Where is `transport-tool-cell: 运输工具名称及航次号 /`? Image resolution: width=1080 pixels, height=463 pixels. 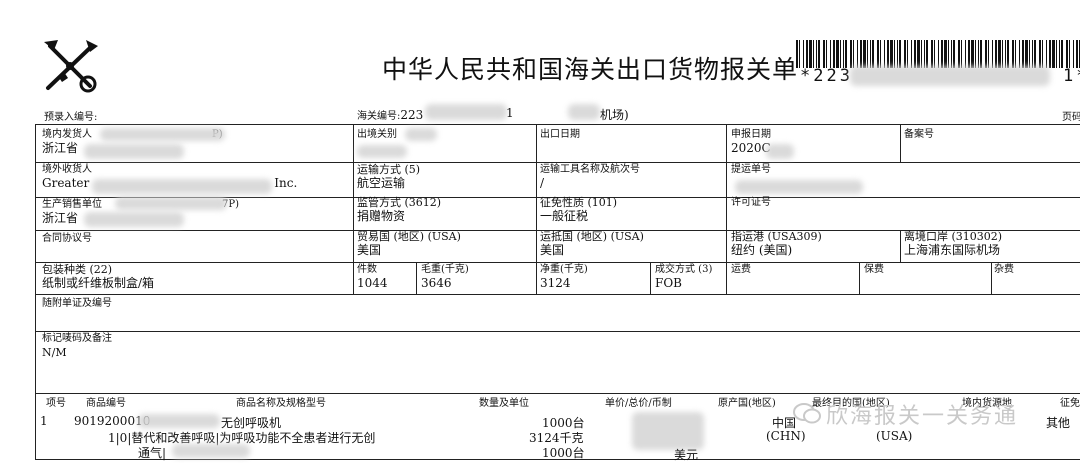 transport-tool-cell: 运输工具名称及航次号 / is located at coordinates (590, 177).